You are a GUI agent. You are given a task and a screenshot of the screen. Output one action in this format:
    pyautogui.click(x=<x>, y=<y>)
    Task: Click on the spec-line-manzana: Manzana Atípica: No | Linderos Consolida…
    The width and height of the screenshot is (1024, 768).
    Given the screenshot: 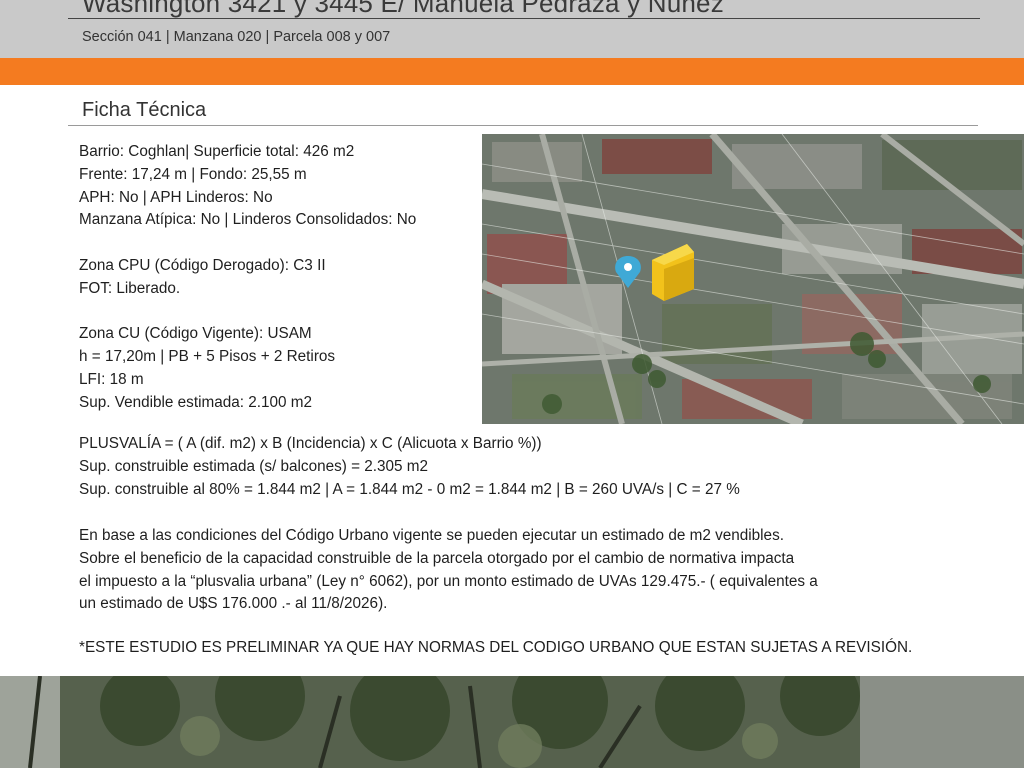 What is the action you would take?
    pyautogui.click(x=248, y=220)
    